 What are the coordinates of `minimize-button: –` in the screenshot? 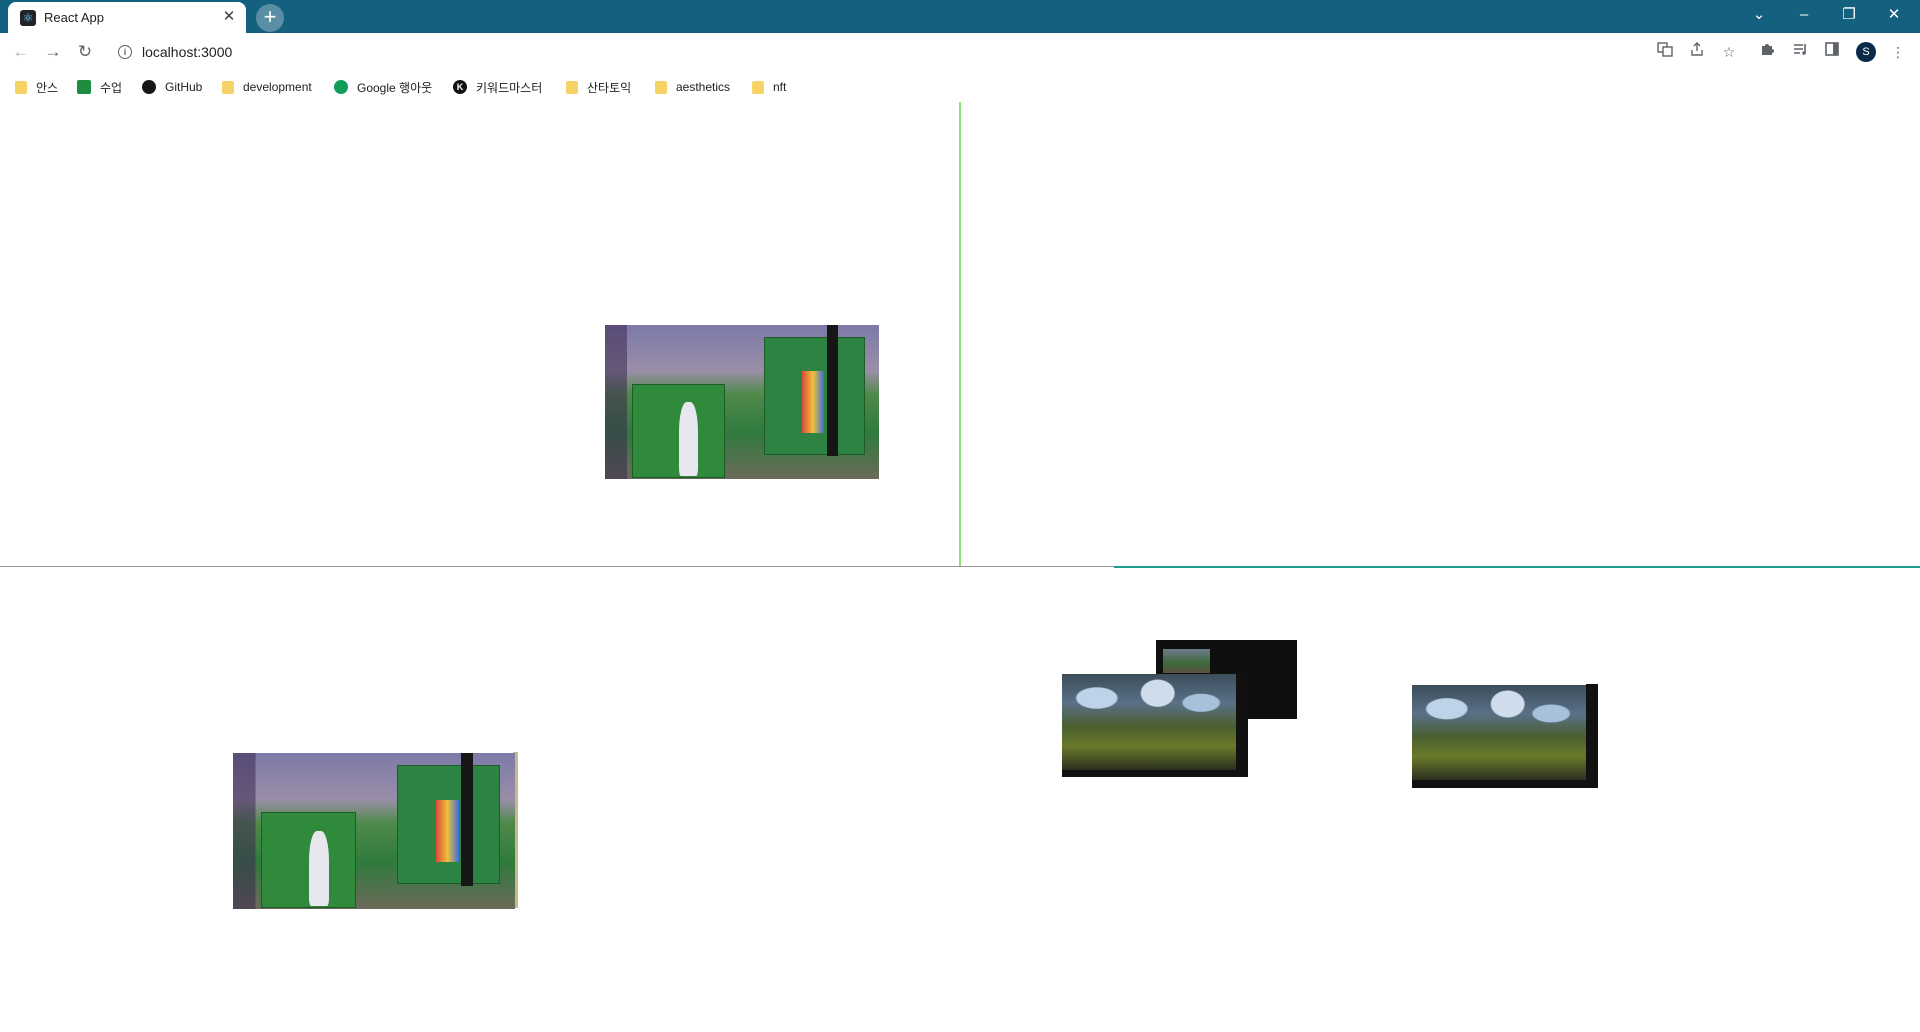 It's located at (1804, 15).